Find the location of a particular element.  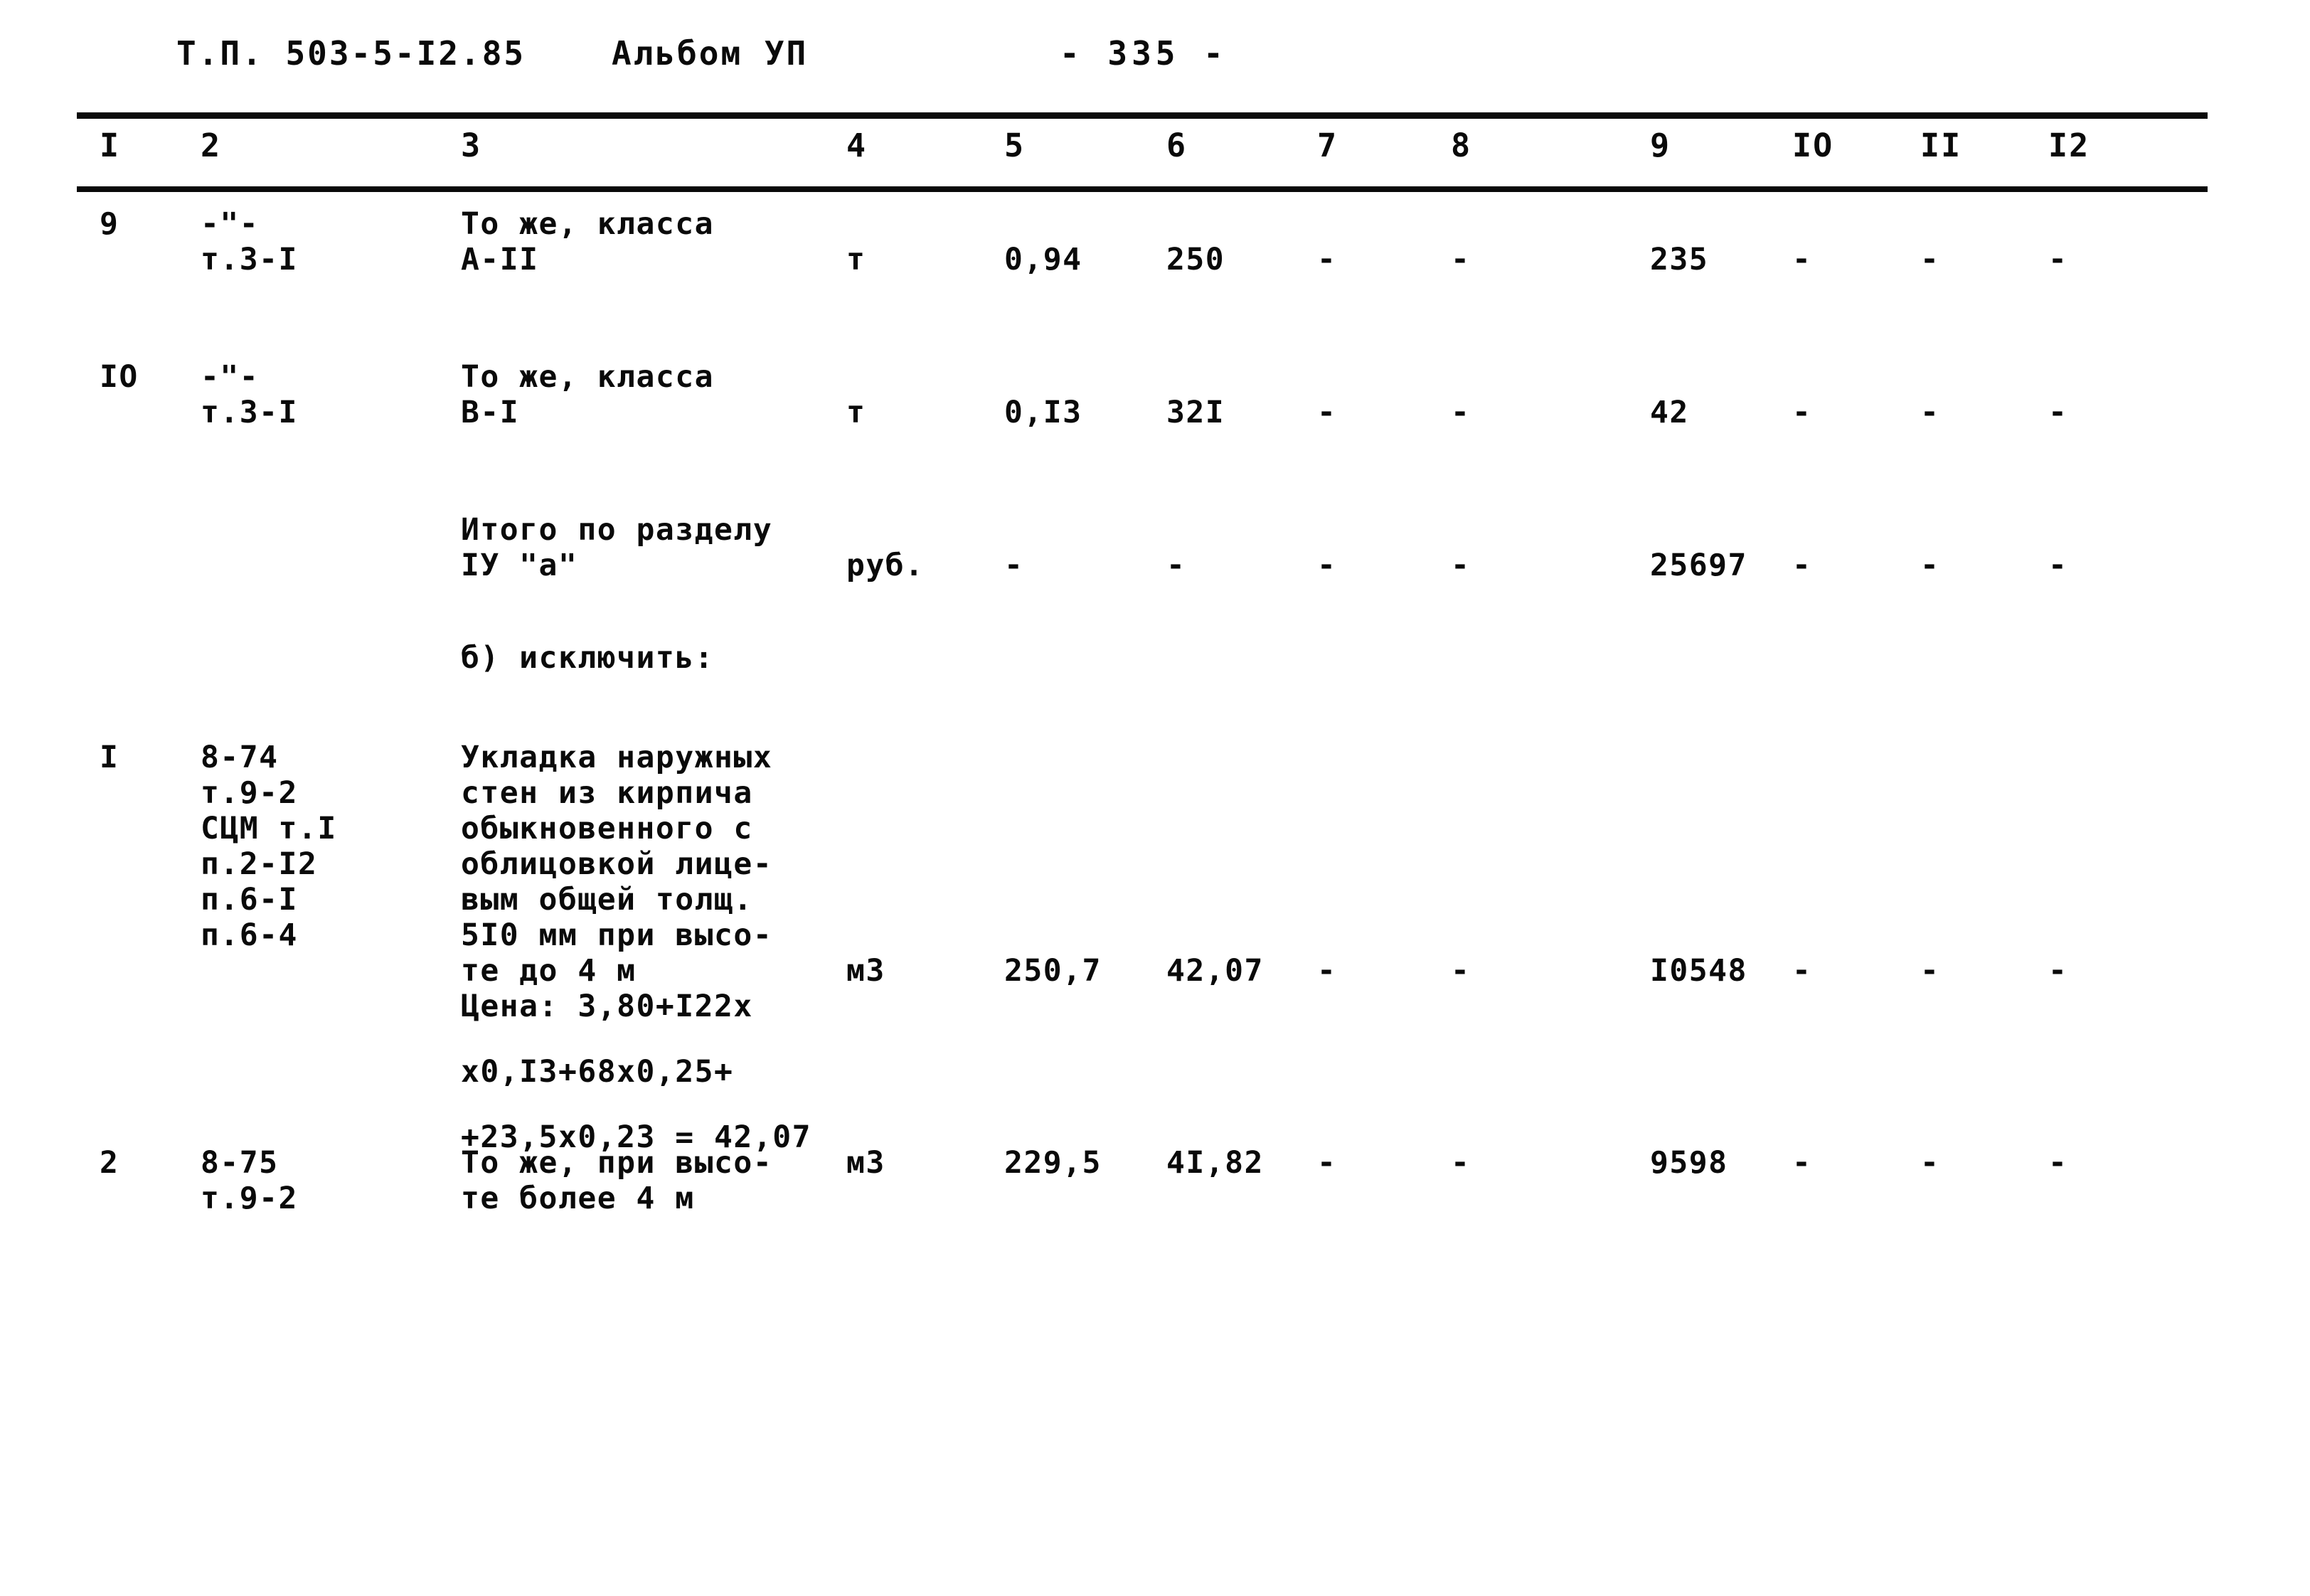

cell-work-description: То же, класса А-II is located at coordinates (587, 241).